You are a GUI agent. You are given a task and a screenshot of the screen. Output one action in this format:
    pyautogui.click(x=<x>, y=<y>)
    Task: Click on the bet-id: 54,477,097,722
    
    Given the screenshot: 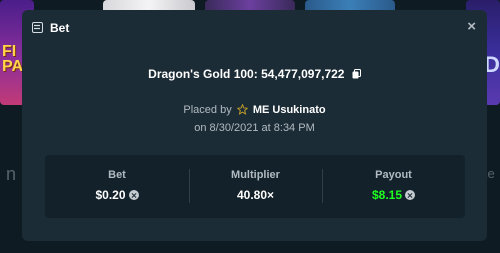 What is the action you would take?
    pyautogui.click(x=303, y=74)
    